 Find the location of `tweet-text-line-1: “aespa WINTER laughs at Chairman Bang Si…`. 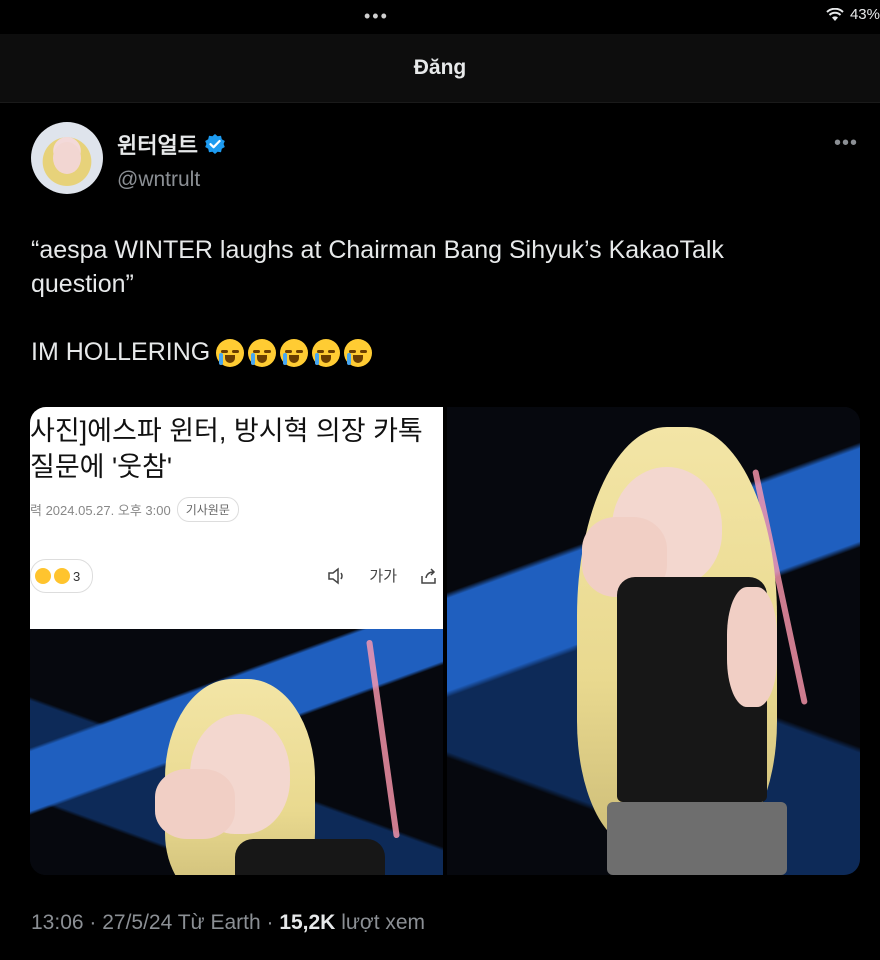

tweet-text-line-1: “aespa WINTER laughs at Chairman Bang Si… is located at coordinates (377, 267).